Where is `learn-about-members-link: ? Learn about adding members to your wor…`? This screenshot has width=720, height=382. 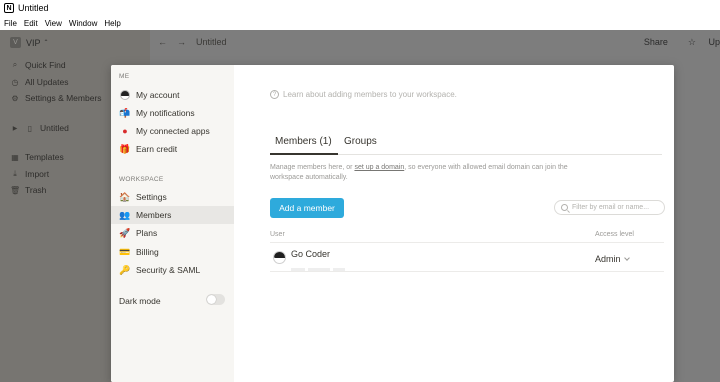
learn-about-members-link: ? Learn about adding members to your wor… is located at coordinates (363, 94).